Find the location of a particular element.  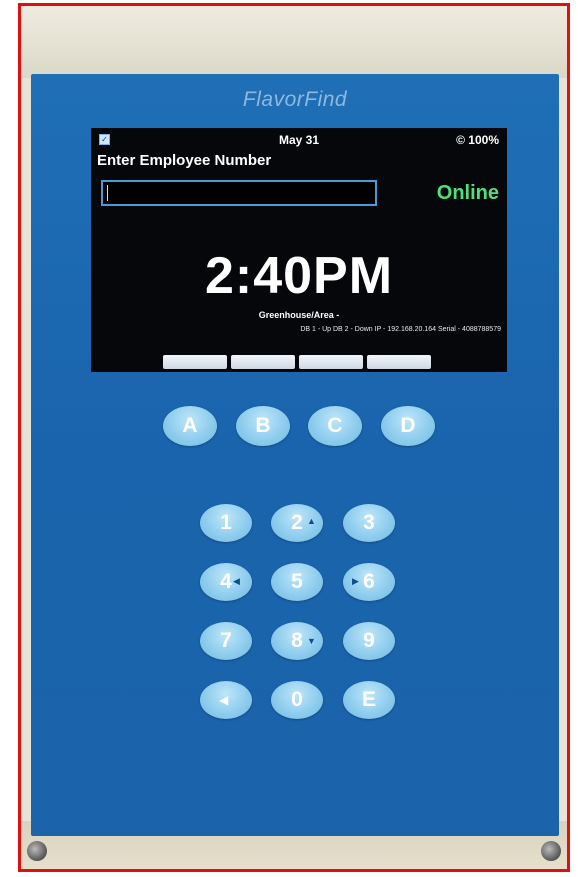

key-5: 5 is located at coordinates (297, 582).